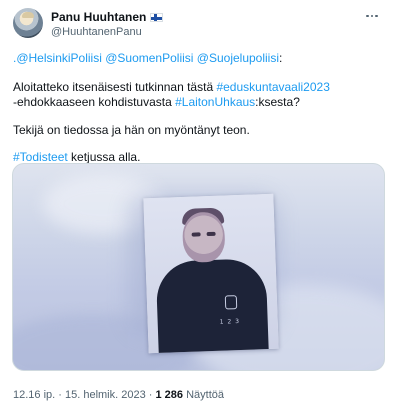  I want to click on author-handle: @HuuhtanenPanu, so click(96, 32).